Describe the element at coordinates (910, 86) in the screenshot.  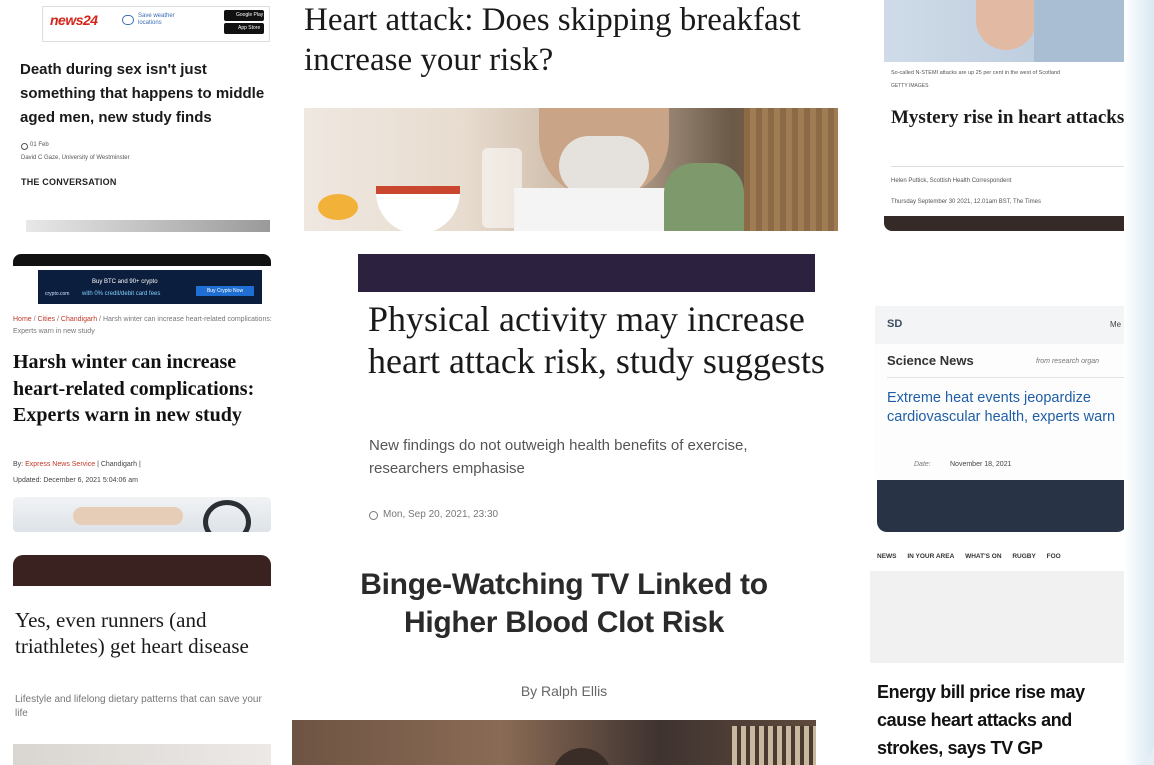
I see `photo-credit: GETTY IMAGES` at that location.